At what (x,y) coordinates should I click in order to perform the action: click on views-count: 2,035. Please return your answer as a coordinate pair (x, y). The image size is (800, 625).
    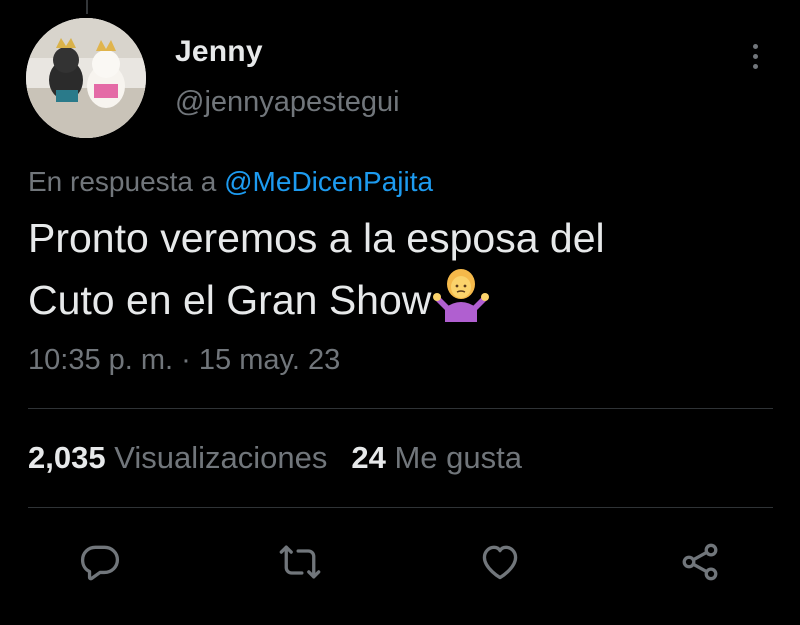
    Looking at the image, I should click on (67, 457).